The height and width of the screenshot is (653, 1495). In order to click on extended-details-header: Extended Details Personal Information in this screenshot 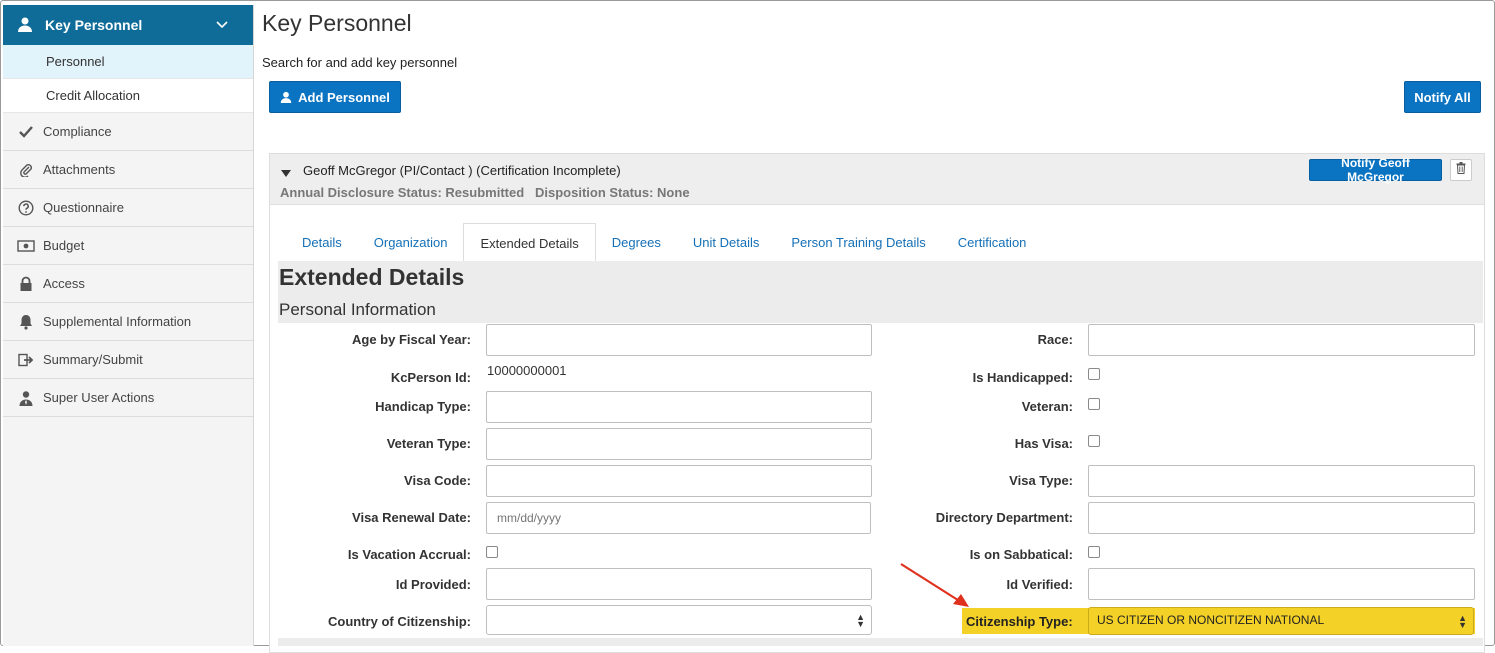, I will do `click(880, 292)`.